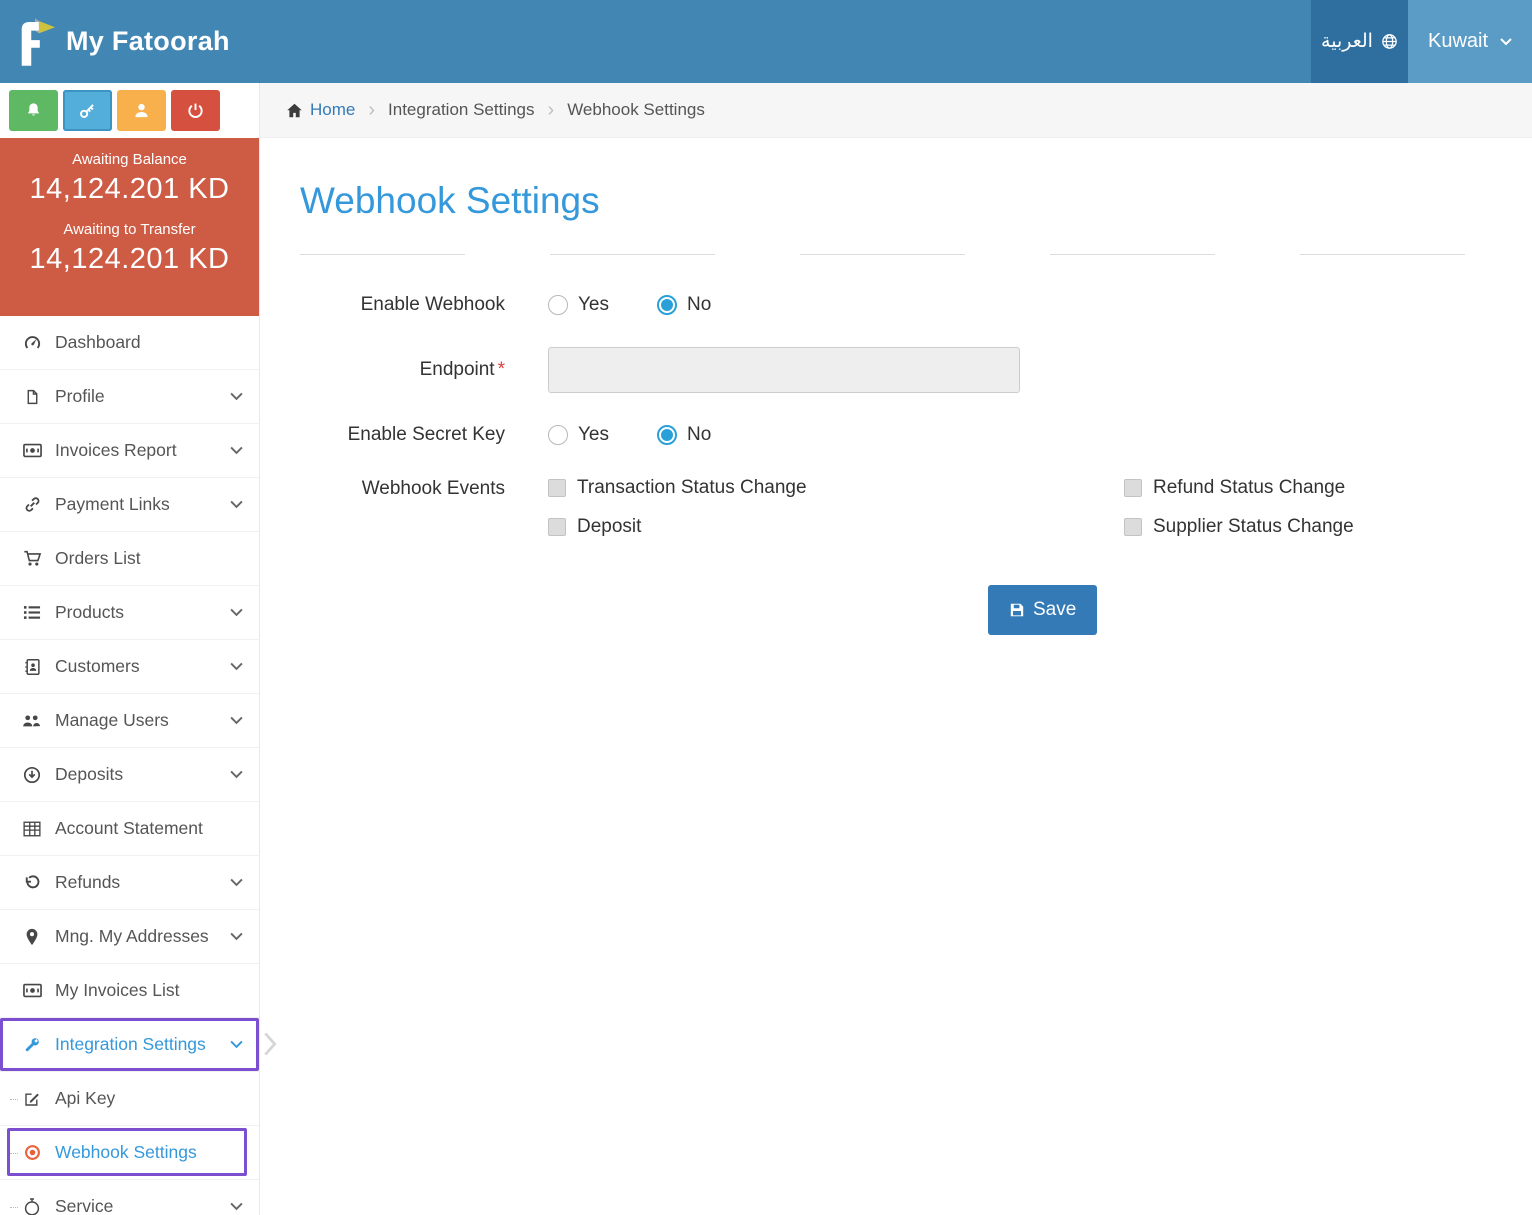  Describe the element at coordinates (129, 613) in the screenshot. I see `sidebar-item-products: Products` at that location.